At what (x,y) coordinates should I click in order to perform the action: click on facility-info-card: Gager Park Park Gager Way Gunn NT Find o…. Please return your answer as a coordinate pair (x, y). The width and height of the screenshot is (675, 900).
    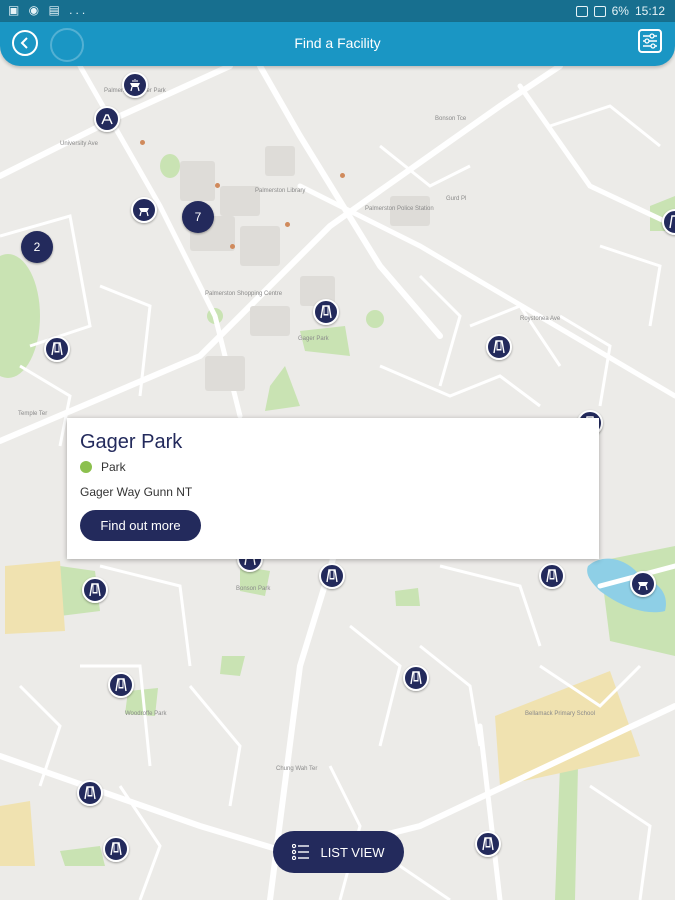
    Looking at the image, I should click on (333, 488).